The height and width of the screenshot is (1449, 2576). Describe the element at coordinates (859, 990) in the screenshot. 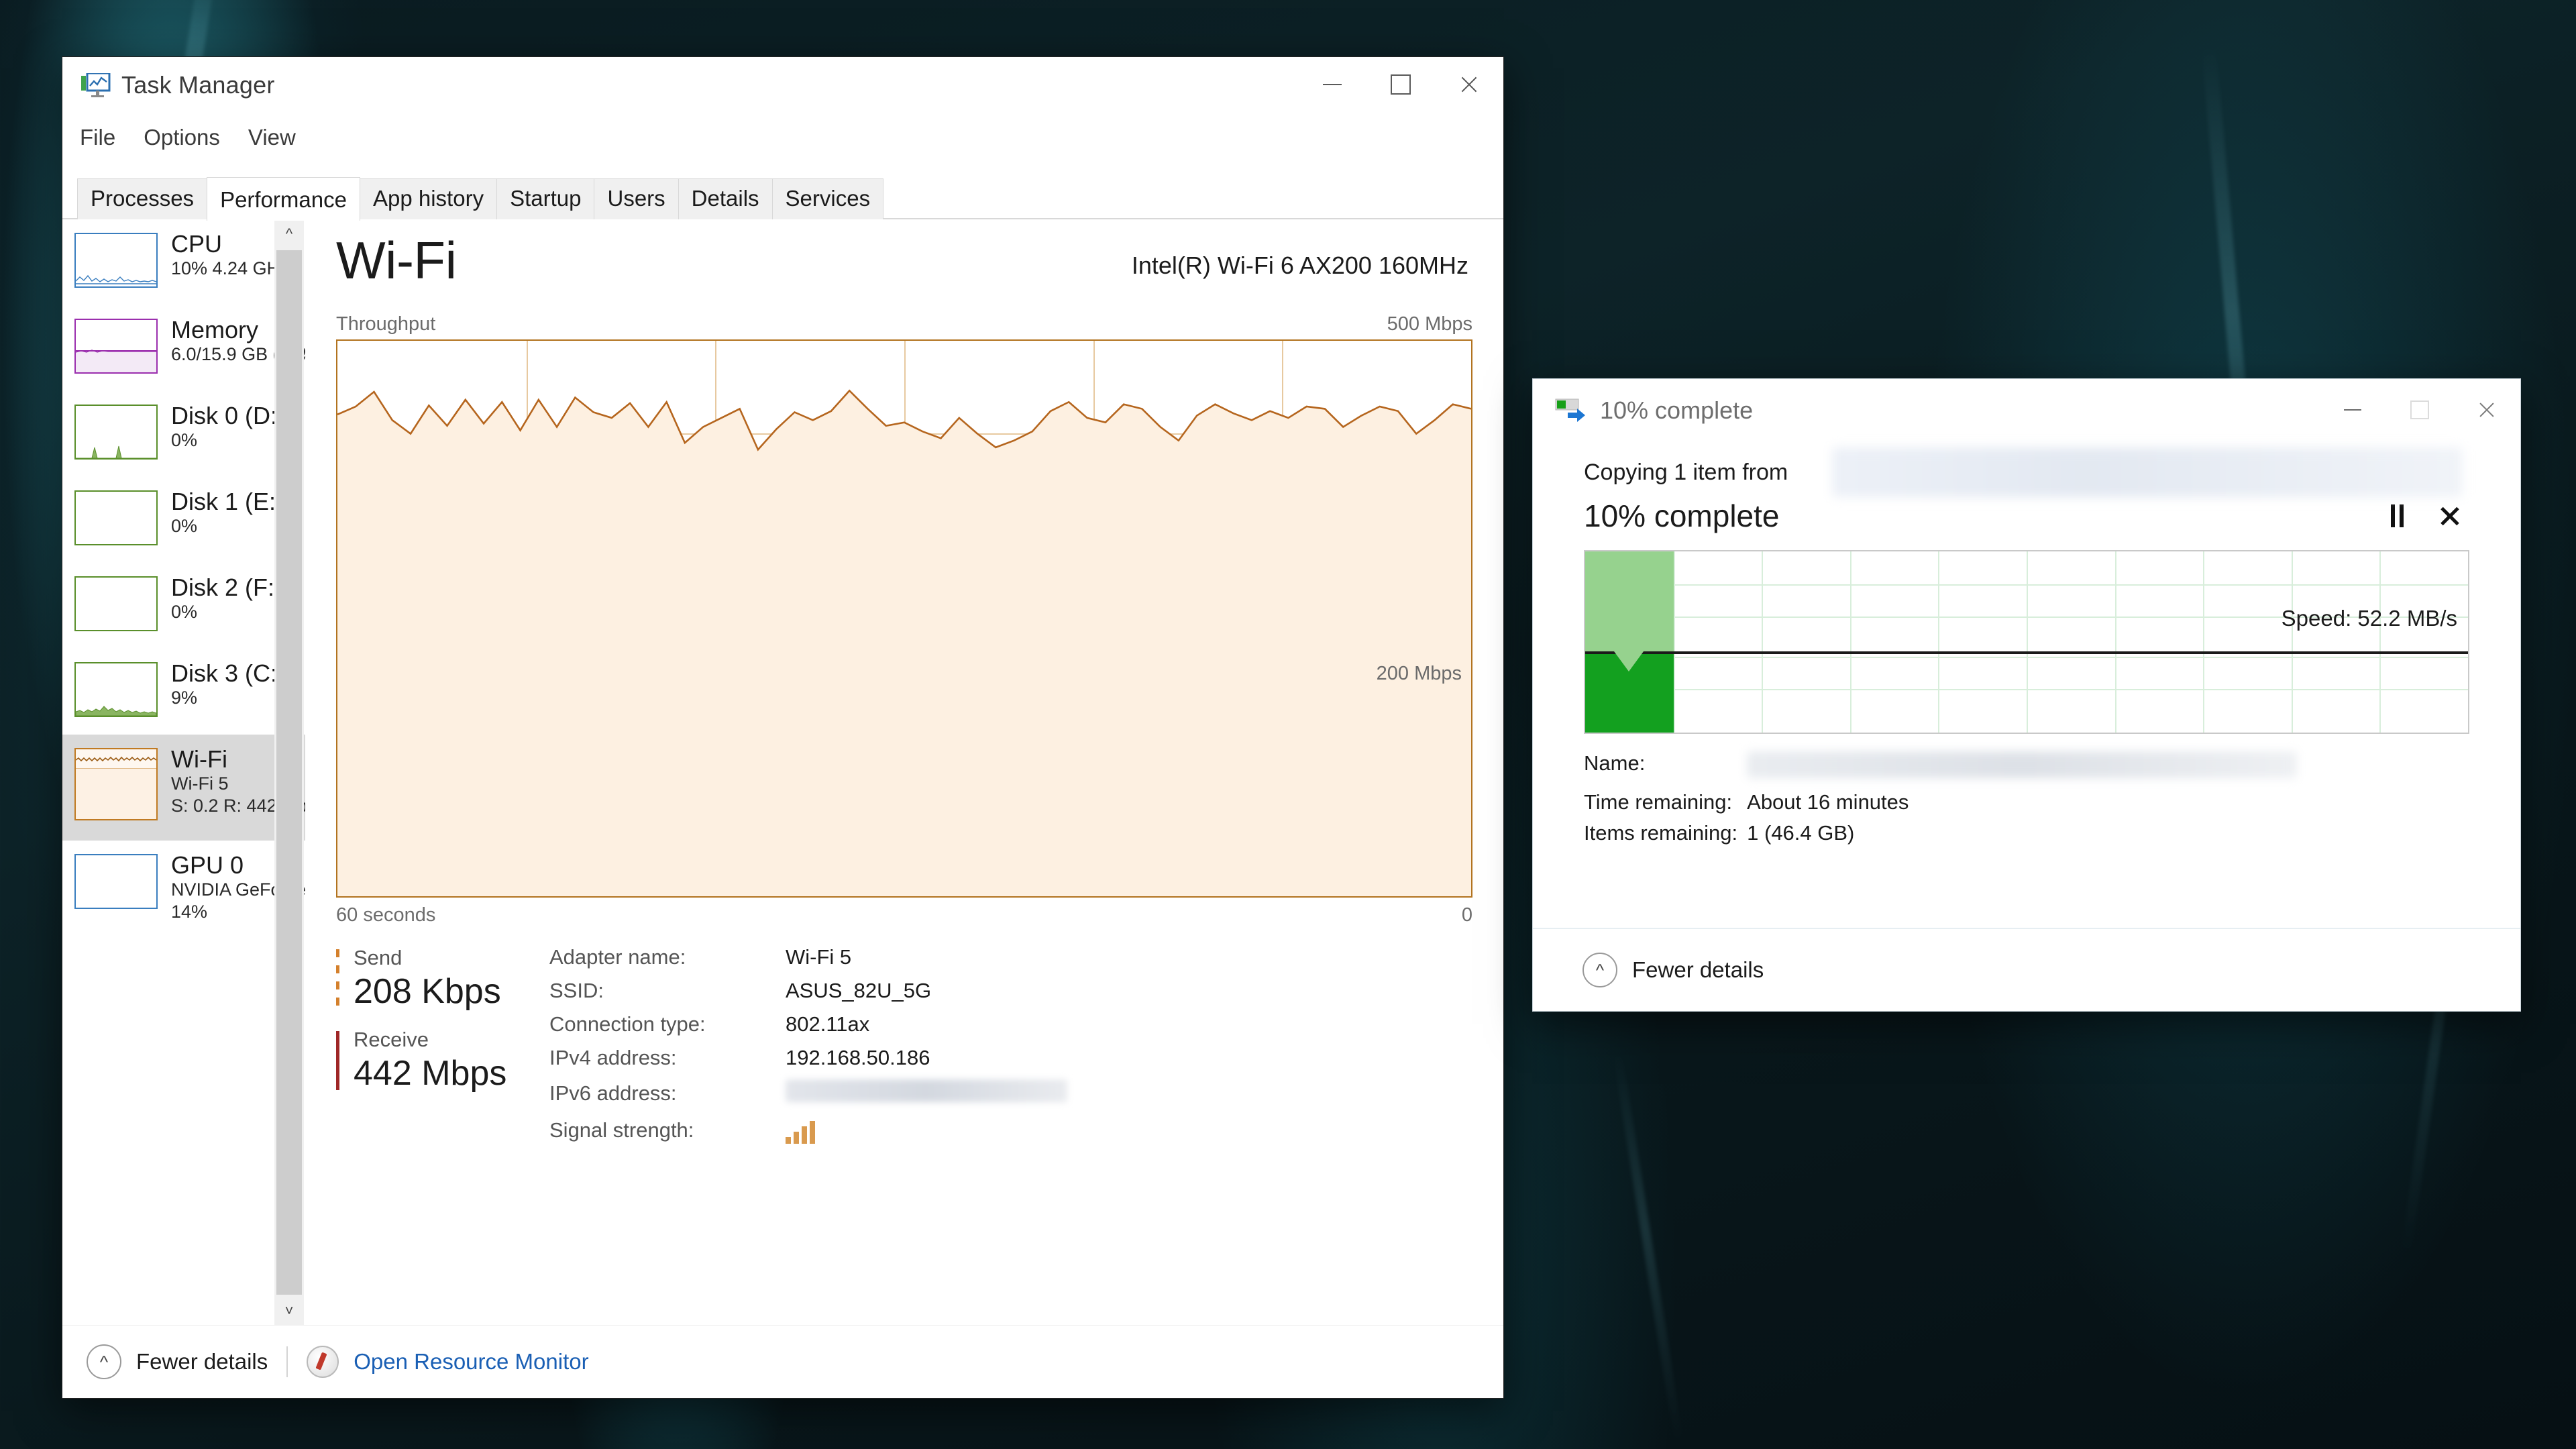

I see `detail-value: ASUS_82U_5G` at that location.